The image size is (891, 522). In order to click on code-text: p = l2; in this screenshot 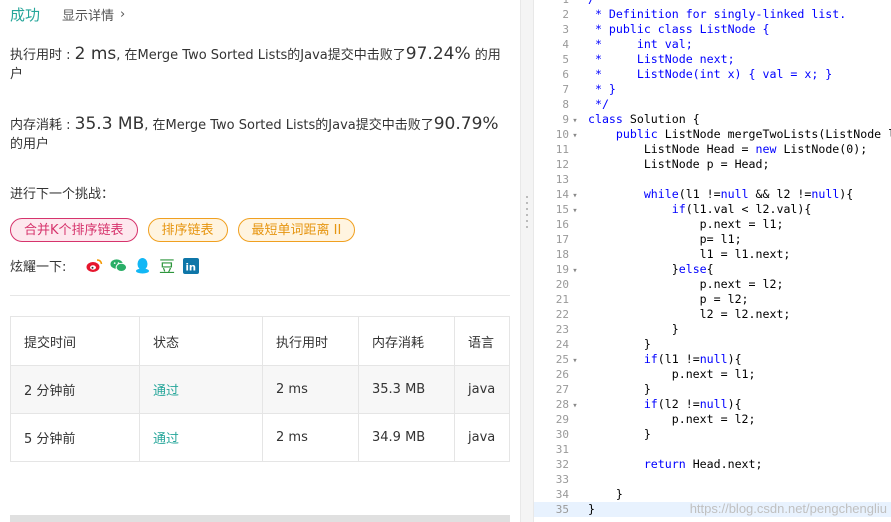, I will do `click(668, 299)`.